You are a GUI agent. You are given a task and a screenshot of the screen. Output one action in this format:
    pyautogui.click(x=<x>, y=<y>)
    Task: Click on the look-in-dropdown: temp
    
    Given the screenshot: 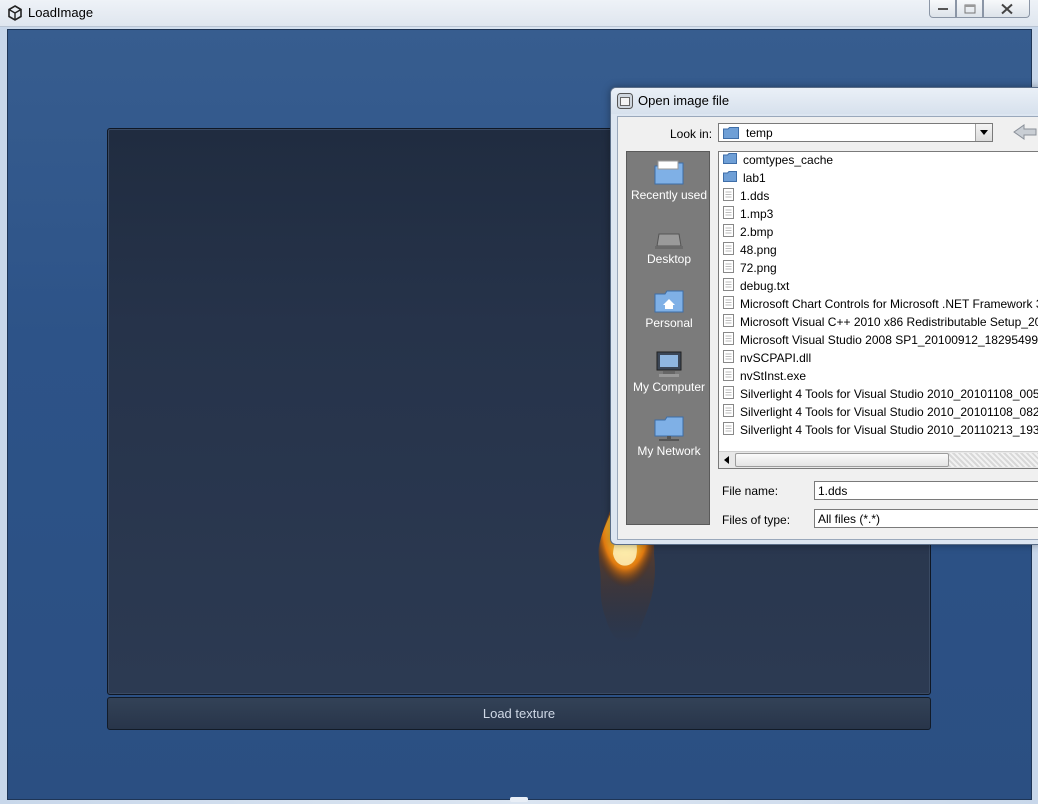 What is the action you would take?
    pyautogui.click(x=855, y=132)
    